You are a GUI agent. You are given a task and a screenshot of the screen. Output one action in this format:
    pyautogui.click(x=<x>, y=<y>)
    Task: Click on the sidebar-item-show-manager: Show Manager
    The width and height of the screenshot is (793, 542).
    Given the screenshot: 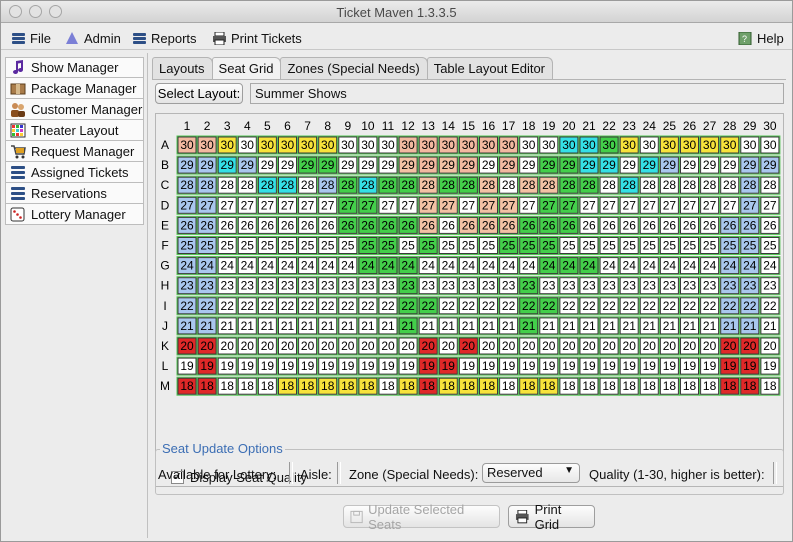 What is the action you would take?
    pyautogui.click(x=74, y=67)
    